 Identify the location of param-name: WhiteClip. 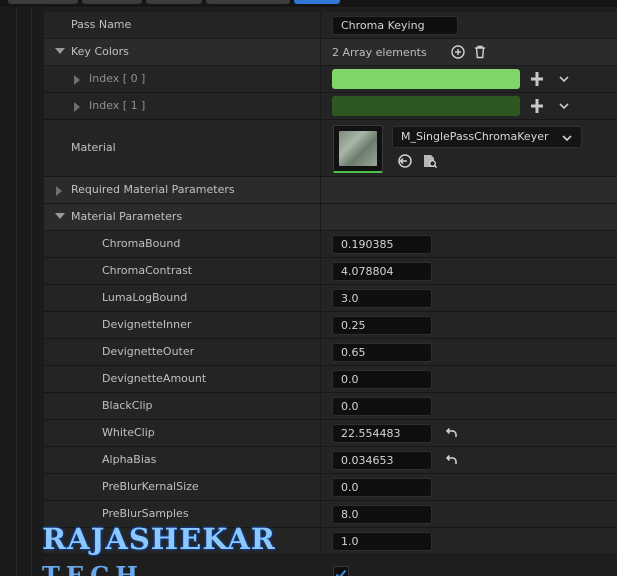
(128, 432).